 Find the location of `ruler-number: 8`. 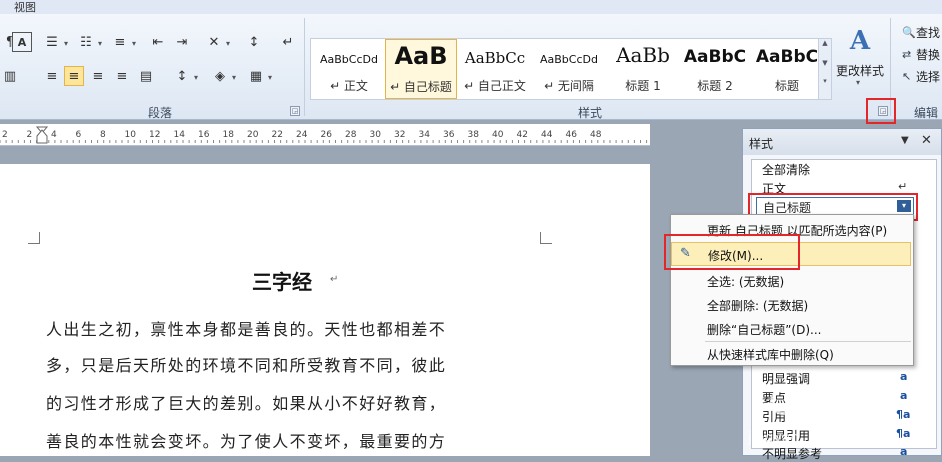

ruler-number: 8 is located at coordinates (103, 135).